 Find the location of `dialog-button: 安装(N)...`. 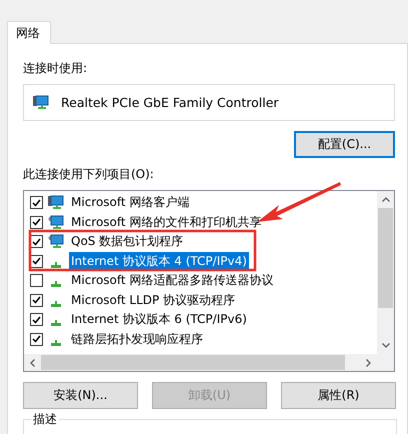

dialog-button: 安装(N)... is located at coordinates (80, 395).